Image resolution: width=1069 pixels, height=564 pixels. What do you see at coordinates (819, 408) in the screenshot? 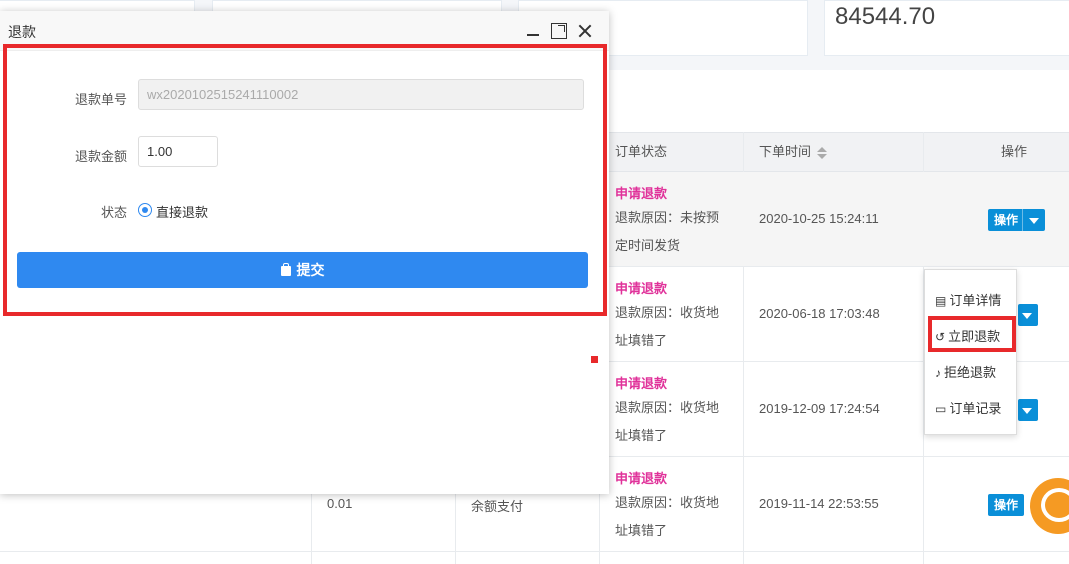
I see `order-time: 2019-12-09 17:24:54` at bounding box center [819, 408].